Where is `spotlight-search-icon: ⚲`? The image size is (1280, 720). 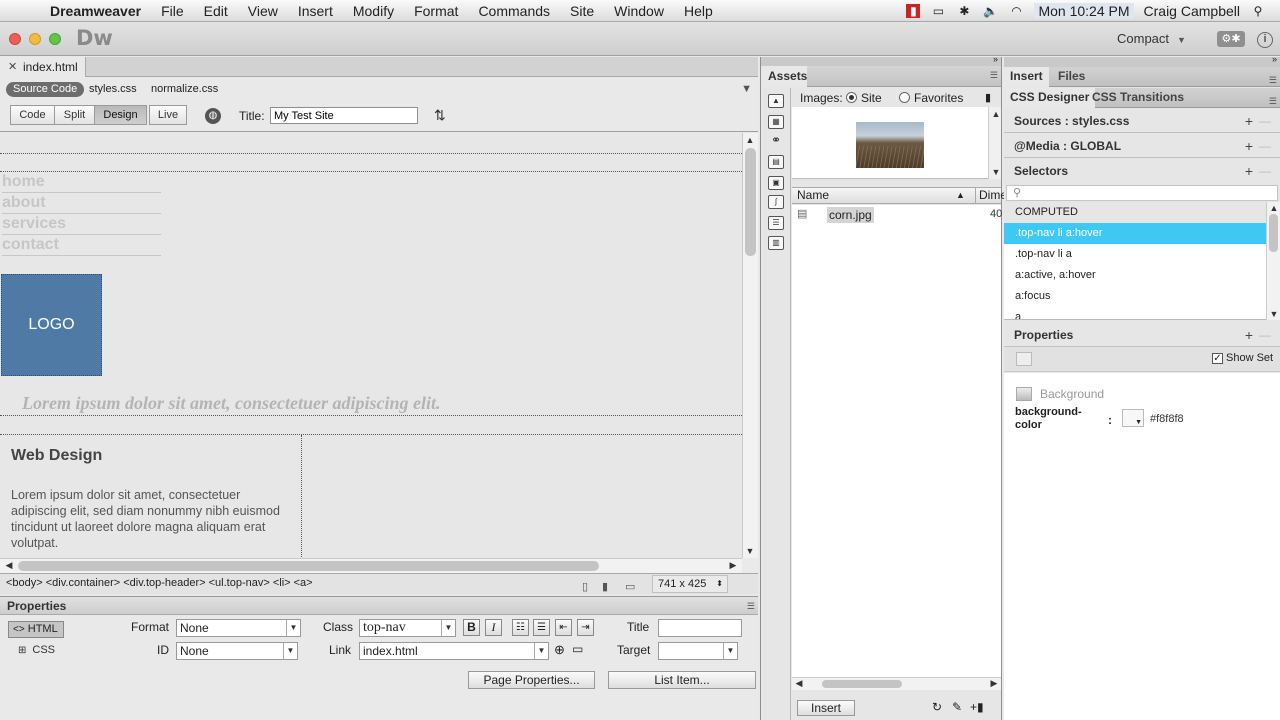 spotlight-search-icon: ⚲ is located at coordinates (1258, 11).